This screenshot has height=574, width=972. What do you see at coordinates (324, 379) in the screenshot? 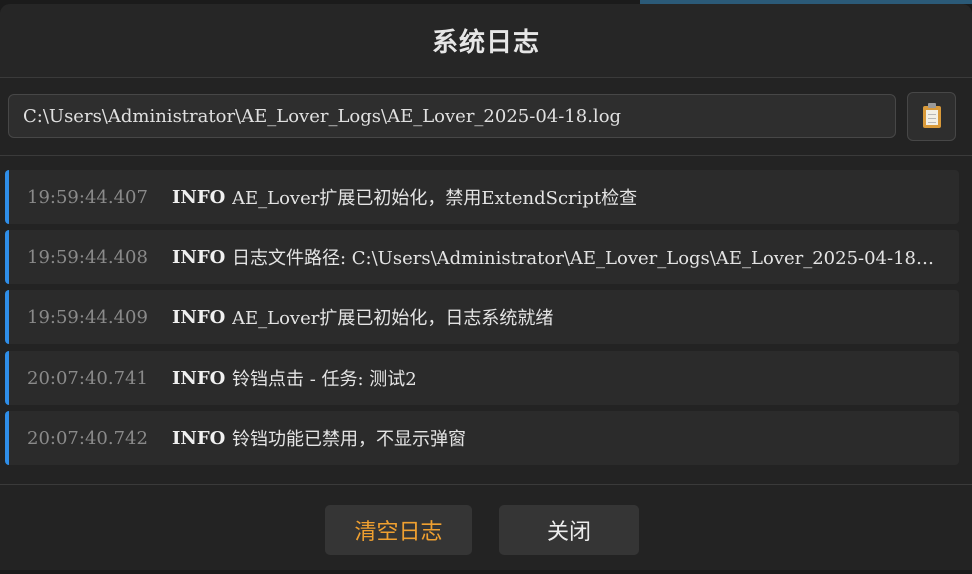
I see `log-message: 铃铛点击 - 任务: 测试2` at bounding box center [324, 379].